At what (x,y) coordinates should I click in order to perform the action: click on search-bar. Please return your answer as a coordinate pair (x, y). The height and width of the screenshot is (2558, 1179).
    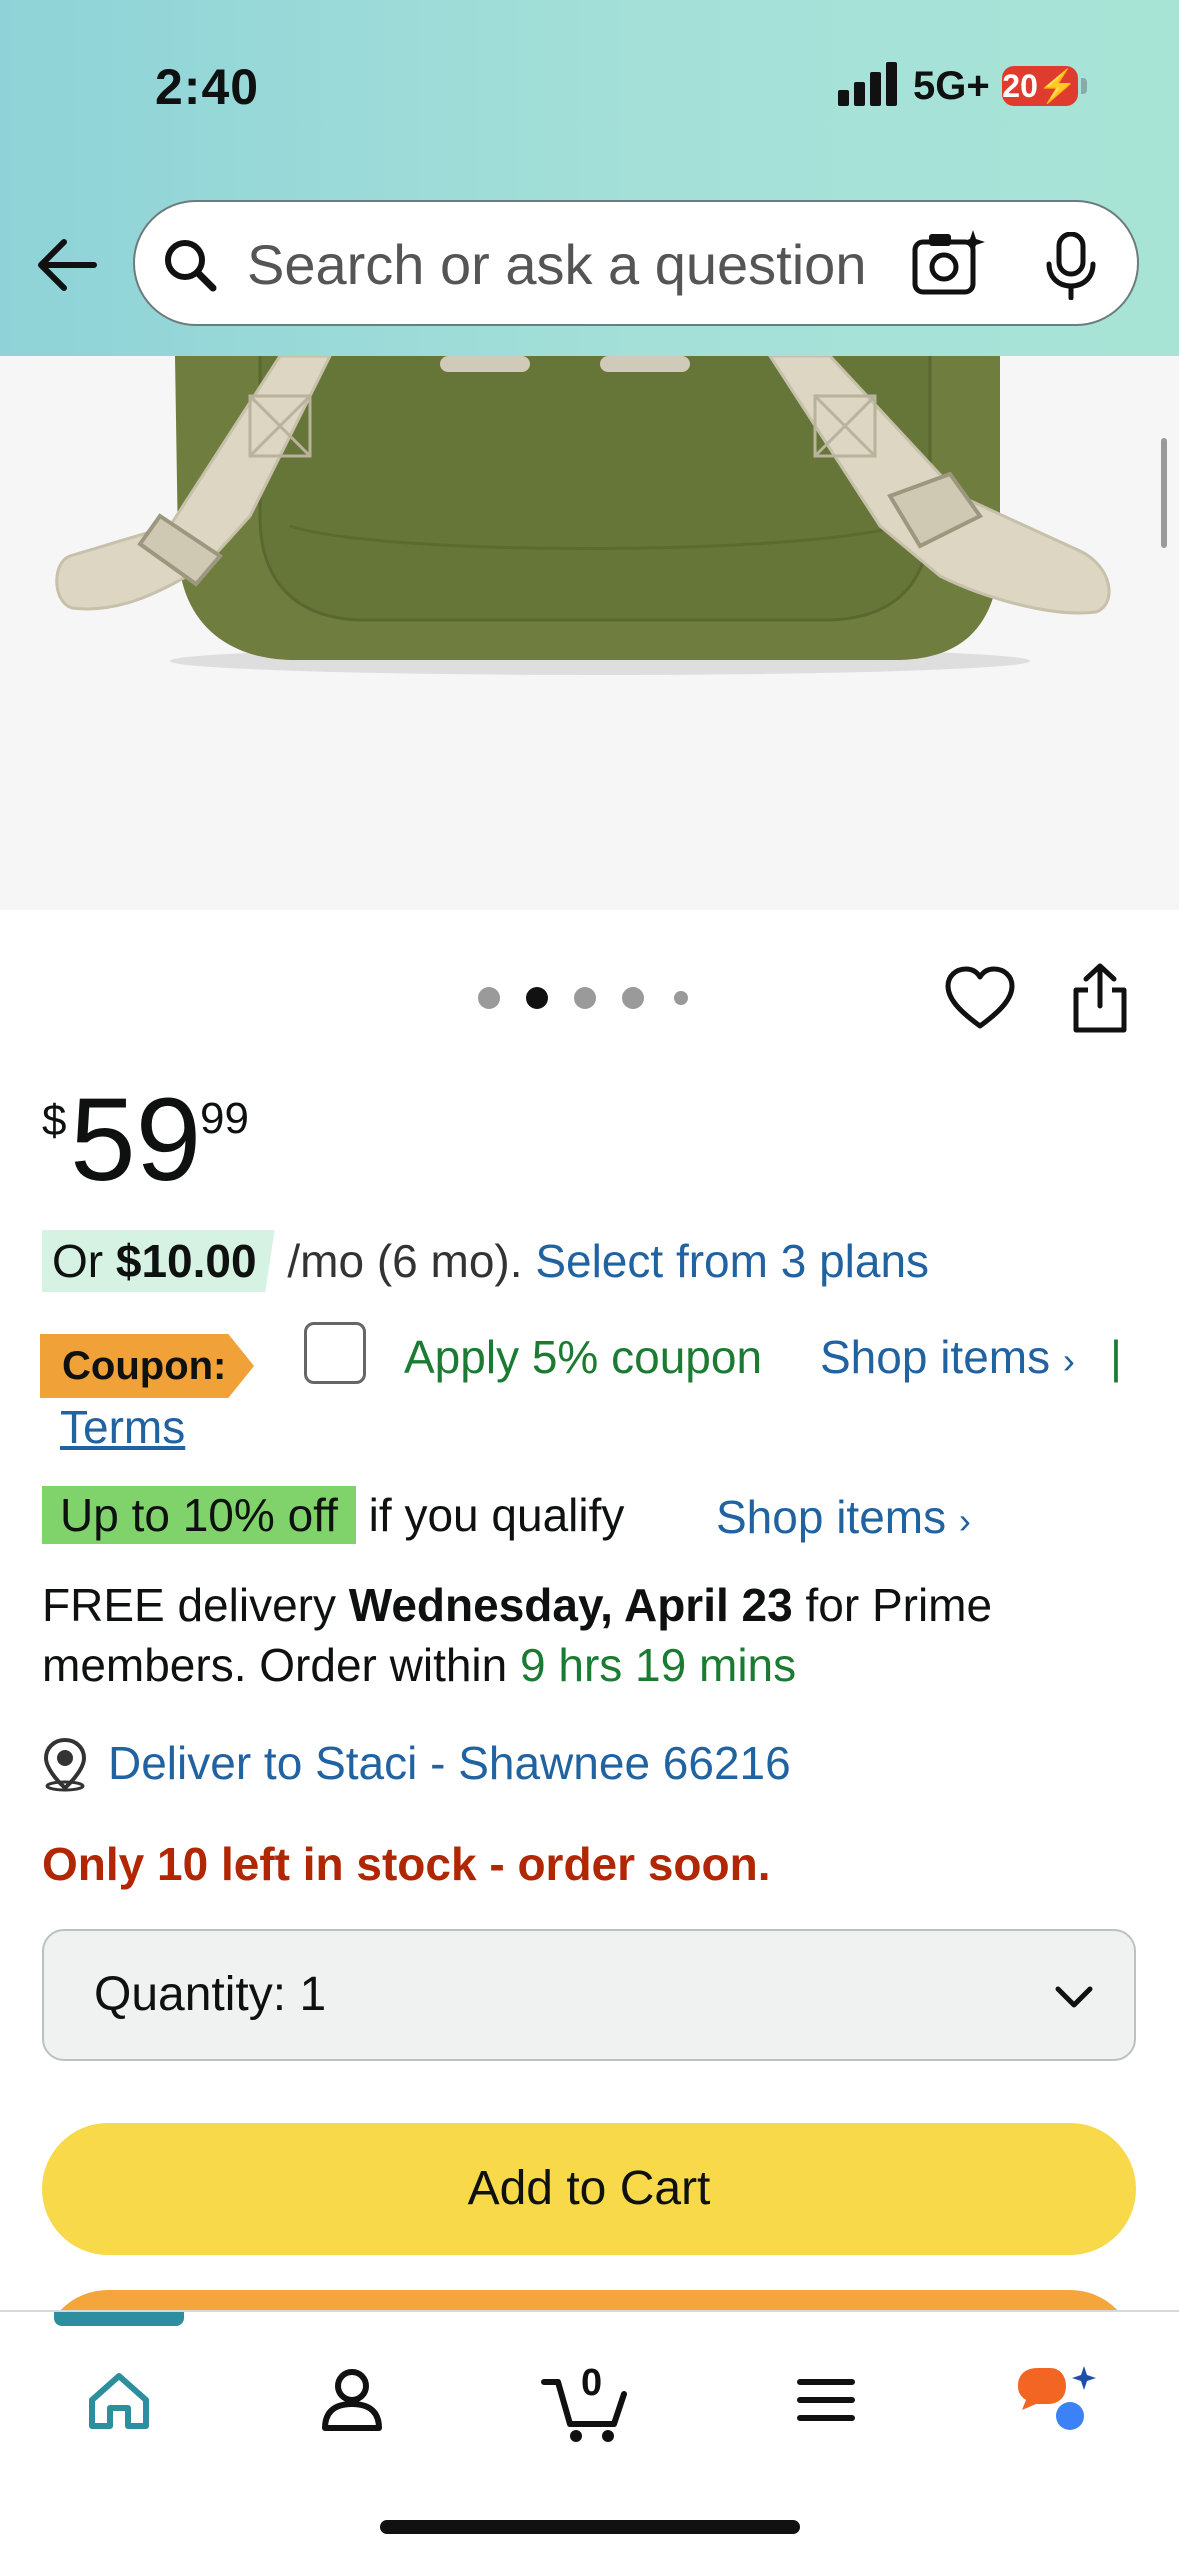
    Looking at the image, I should click on (636, 263).